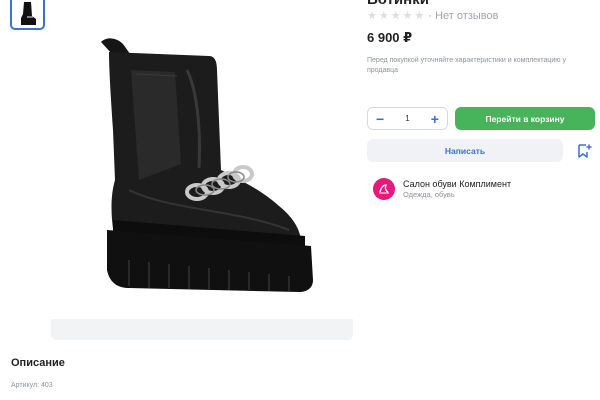 The image size is (600, 400). Describe the element at coordinates (390, 37) in the screenshot. I see `product-price: 6 900 ₽` at that location.